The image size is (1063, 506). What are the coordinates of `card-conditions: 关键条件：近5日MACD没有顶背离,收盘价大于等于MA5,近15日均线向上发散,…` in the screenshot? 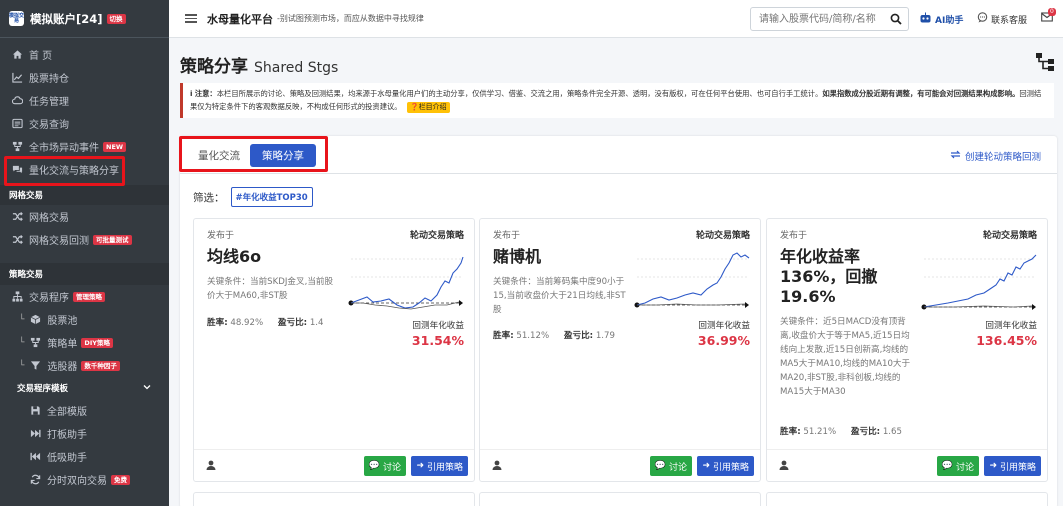 It's located at (845, 357).